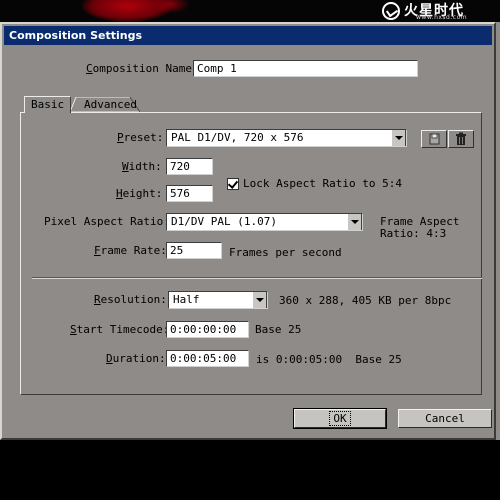 The image size is (500, 500). Describe the element at coordinates (130, 250) in the screenshot. I see `frame-rate-label: Frame Rate:` at that location.